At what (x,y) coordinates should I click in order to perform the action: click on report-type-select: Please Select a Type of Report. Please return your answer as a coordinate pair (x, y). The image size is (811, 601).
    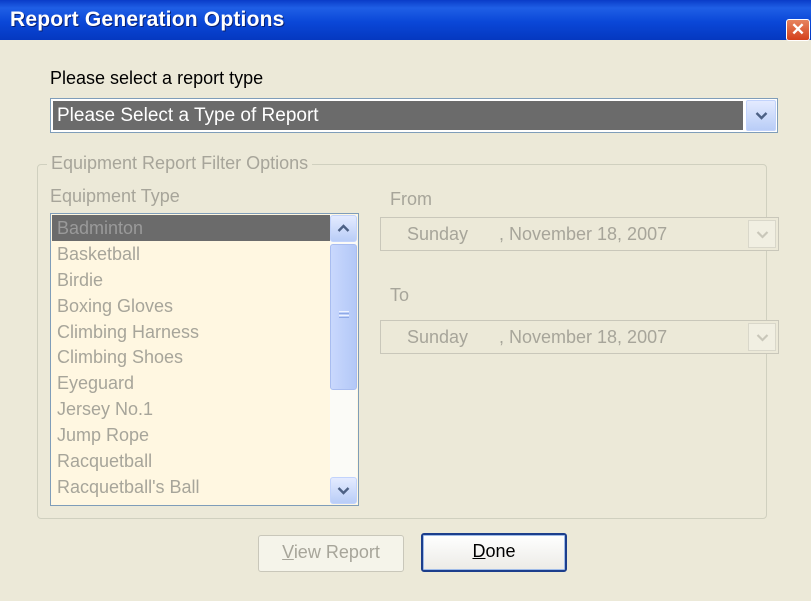
    Looking at the image, I should click on (414, 115).